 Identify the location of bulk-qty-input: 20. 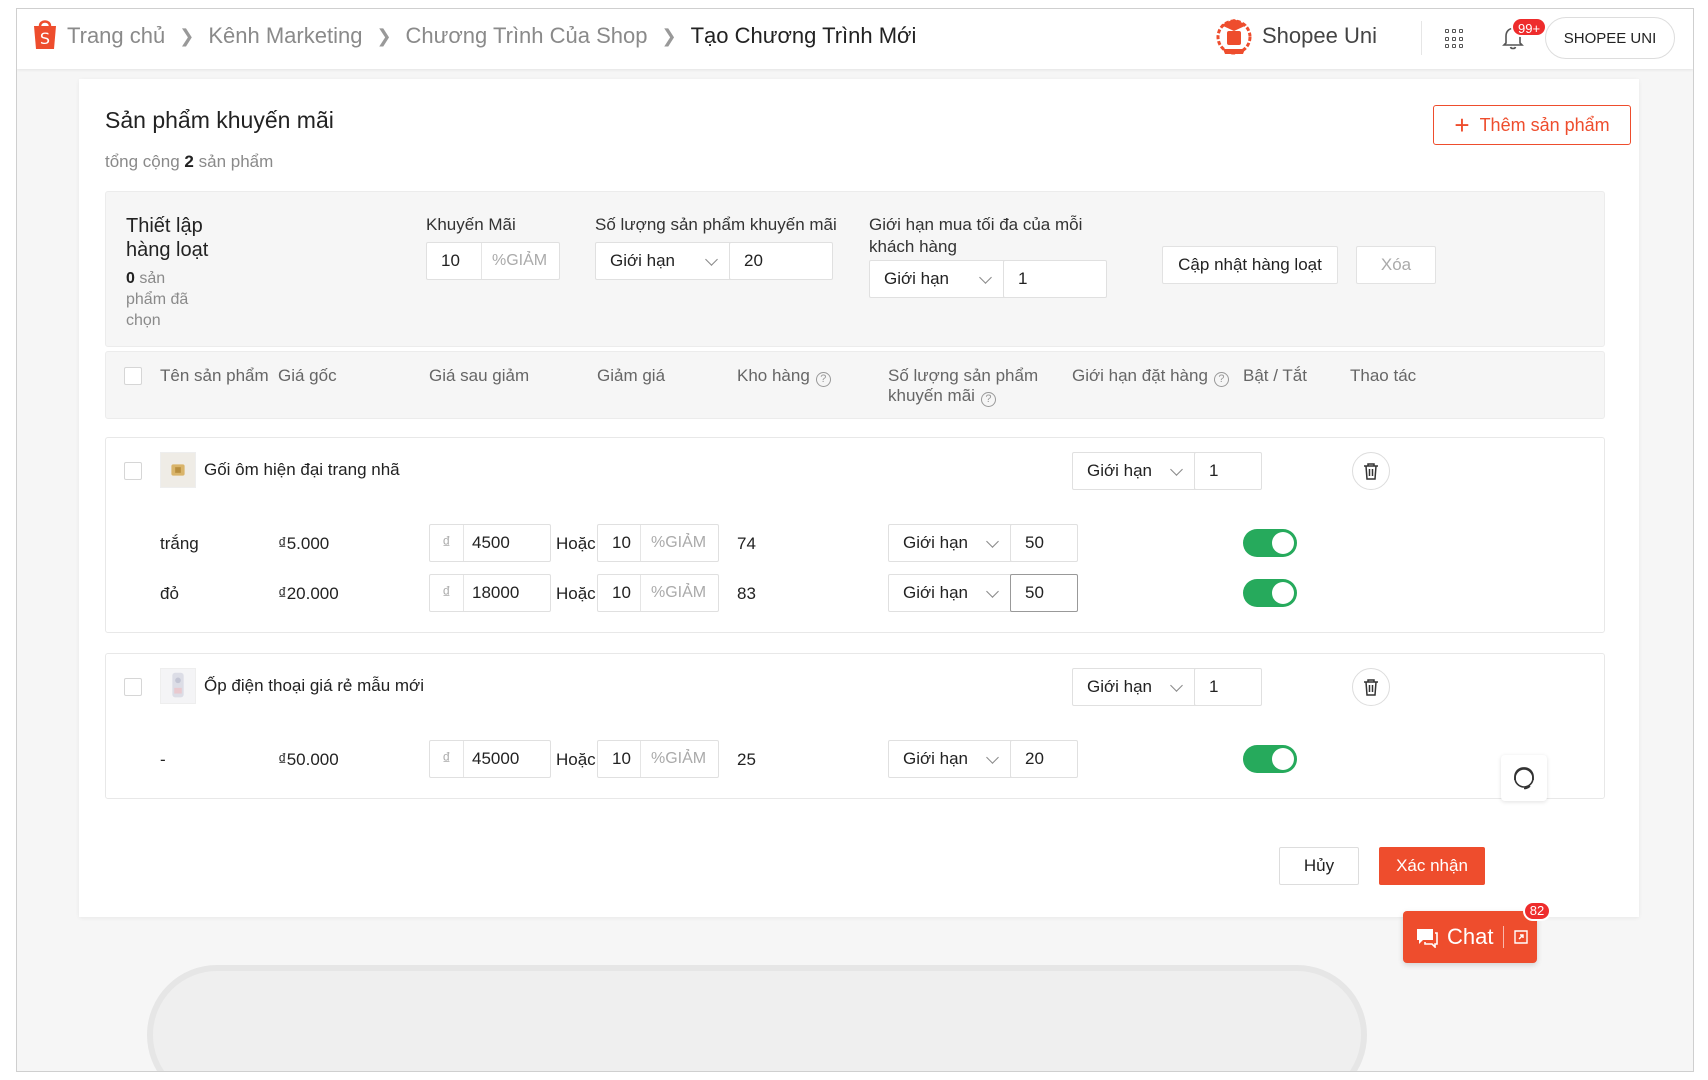
(781, 261).